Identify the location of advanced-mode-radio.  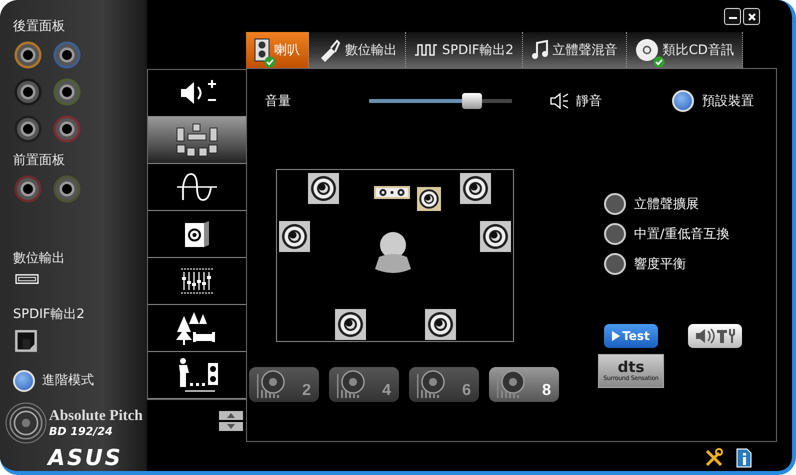
(24, 381).